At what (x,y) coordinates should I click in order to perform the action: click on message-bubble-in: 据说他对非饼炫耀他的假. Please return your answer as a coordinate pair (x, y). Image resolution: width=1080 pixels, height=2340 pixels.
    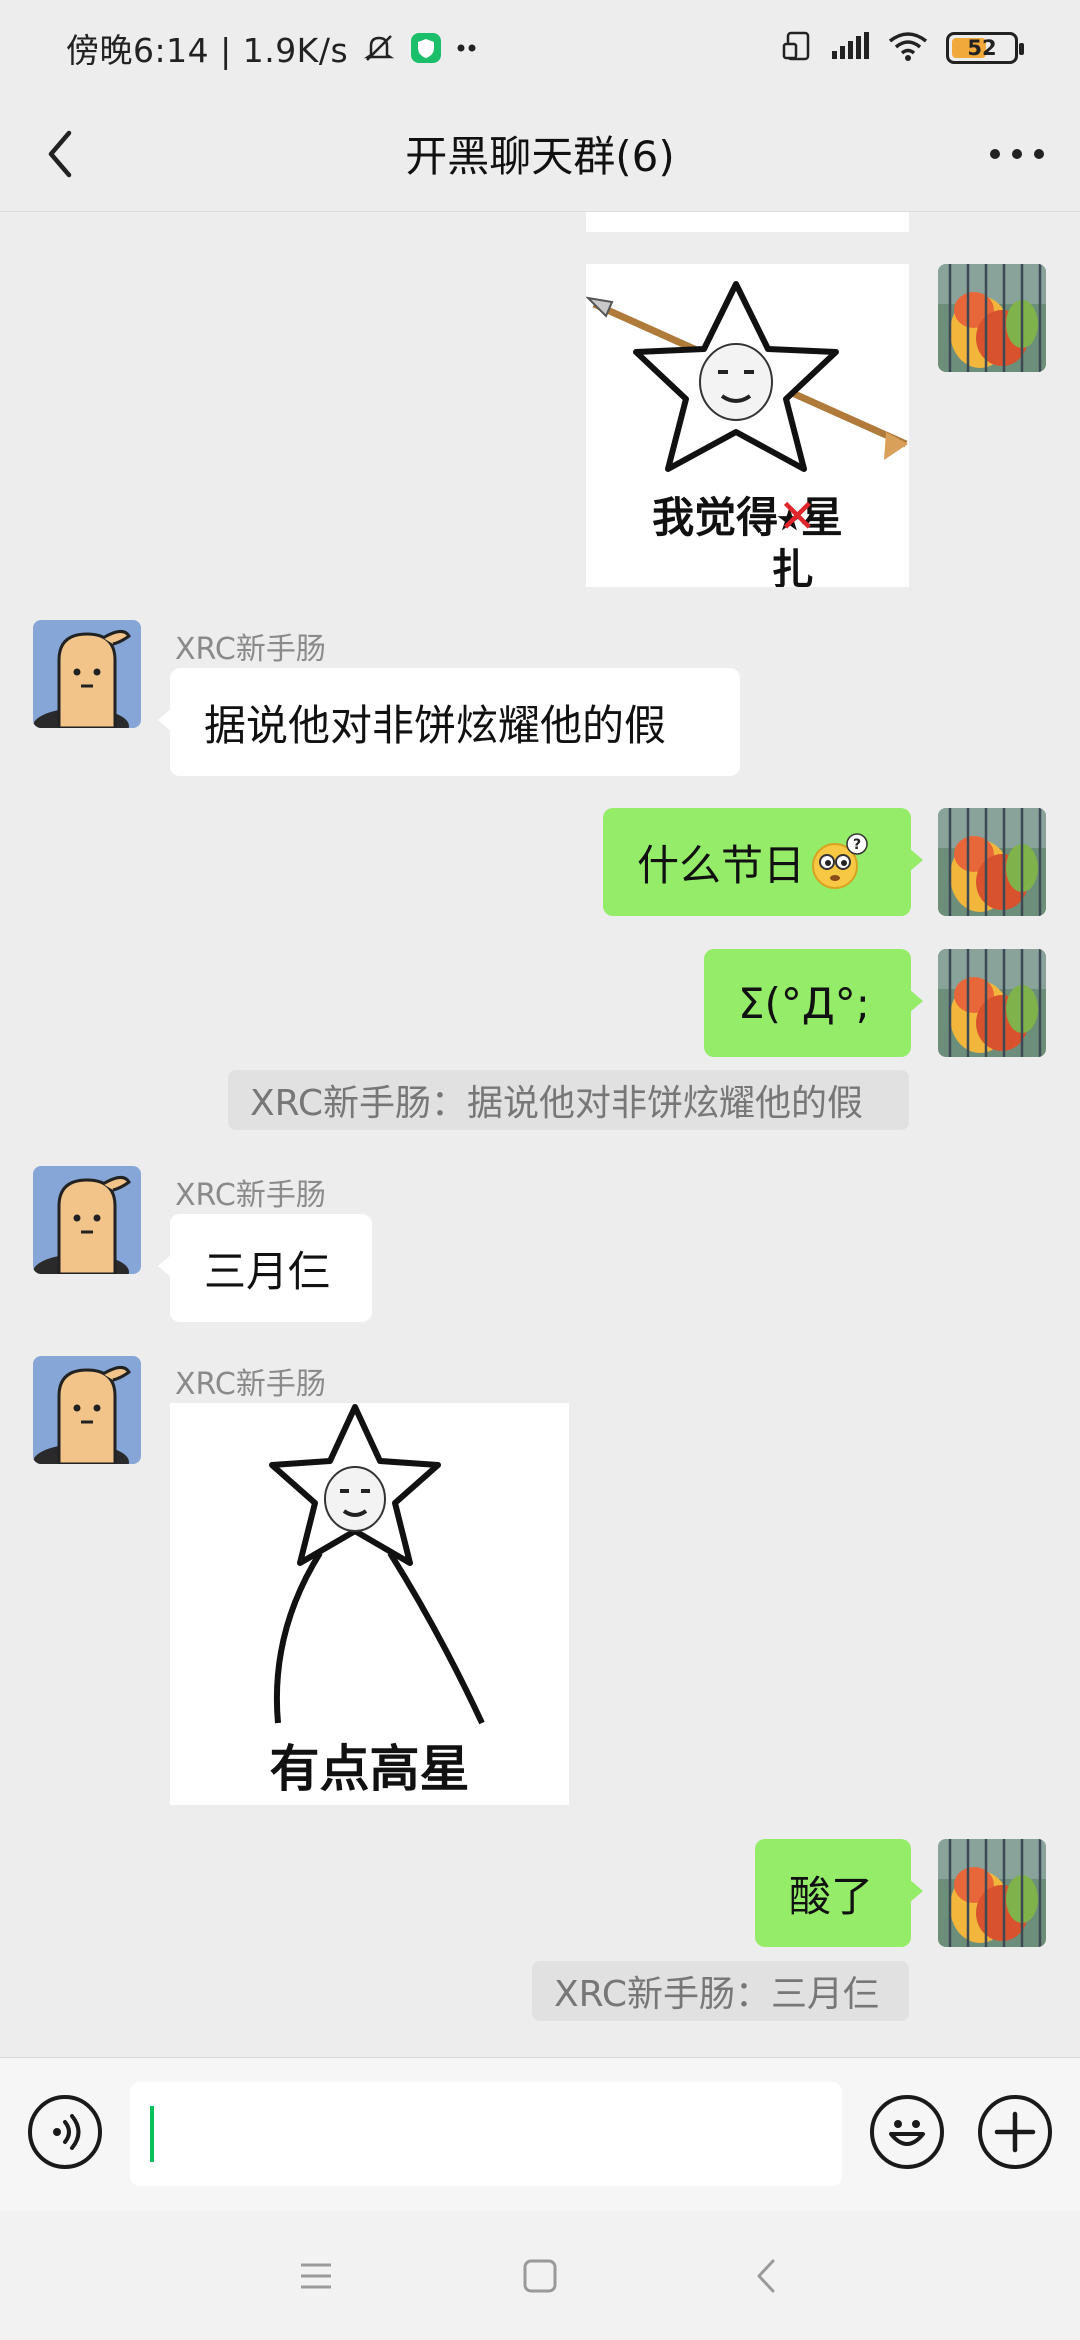
    Looking at the image, I should click on (449, 722).